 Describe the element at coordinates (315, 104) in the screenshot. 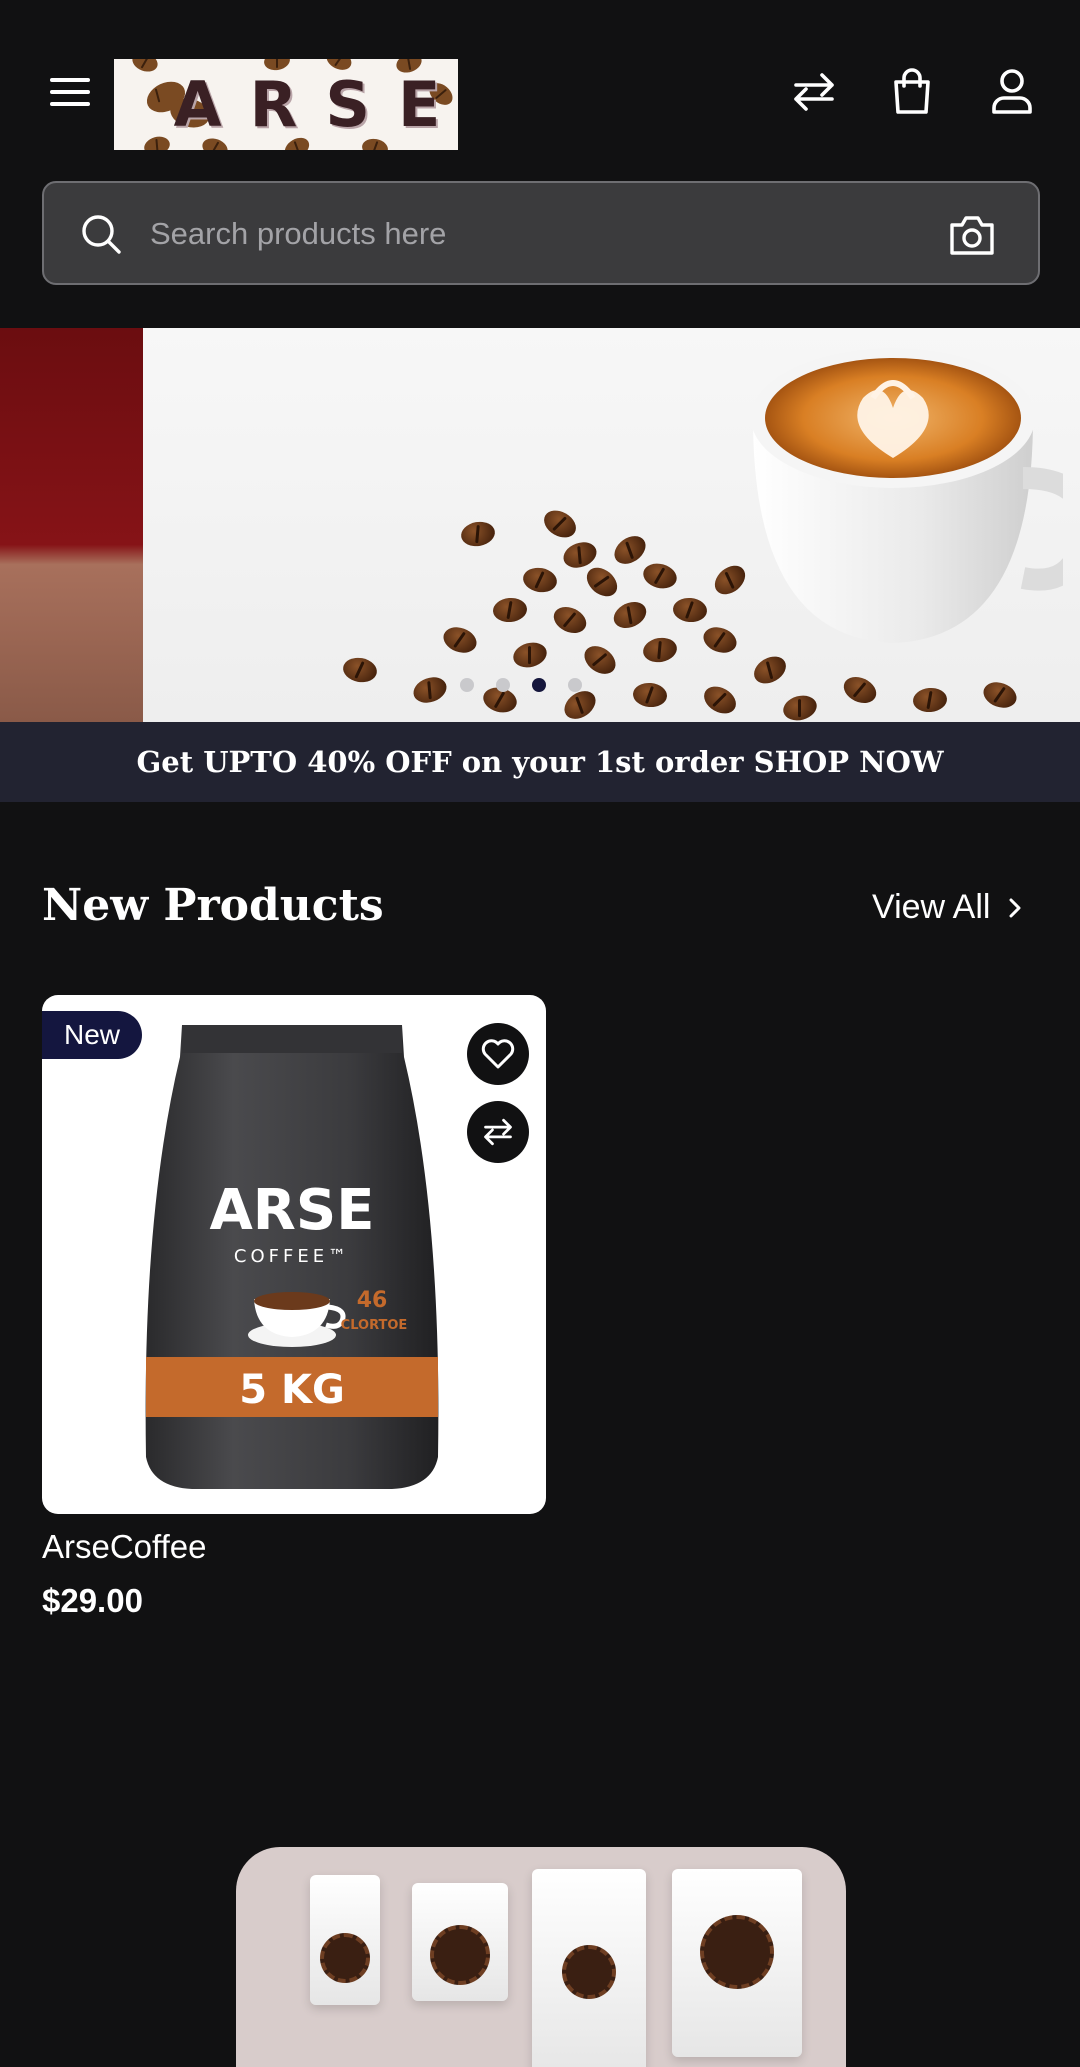

I see `logo-text: ARSE` at that location.